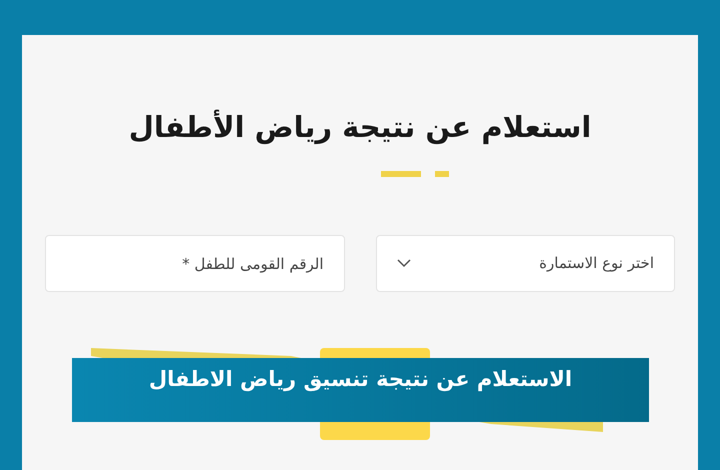  What do you see at coordinates (194, 263) in the screenshot?
I see `national-id-field: الرقم القومى للطفل *` at bounding box center [194, 263].